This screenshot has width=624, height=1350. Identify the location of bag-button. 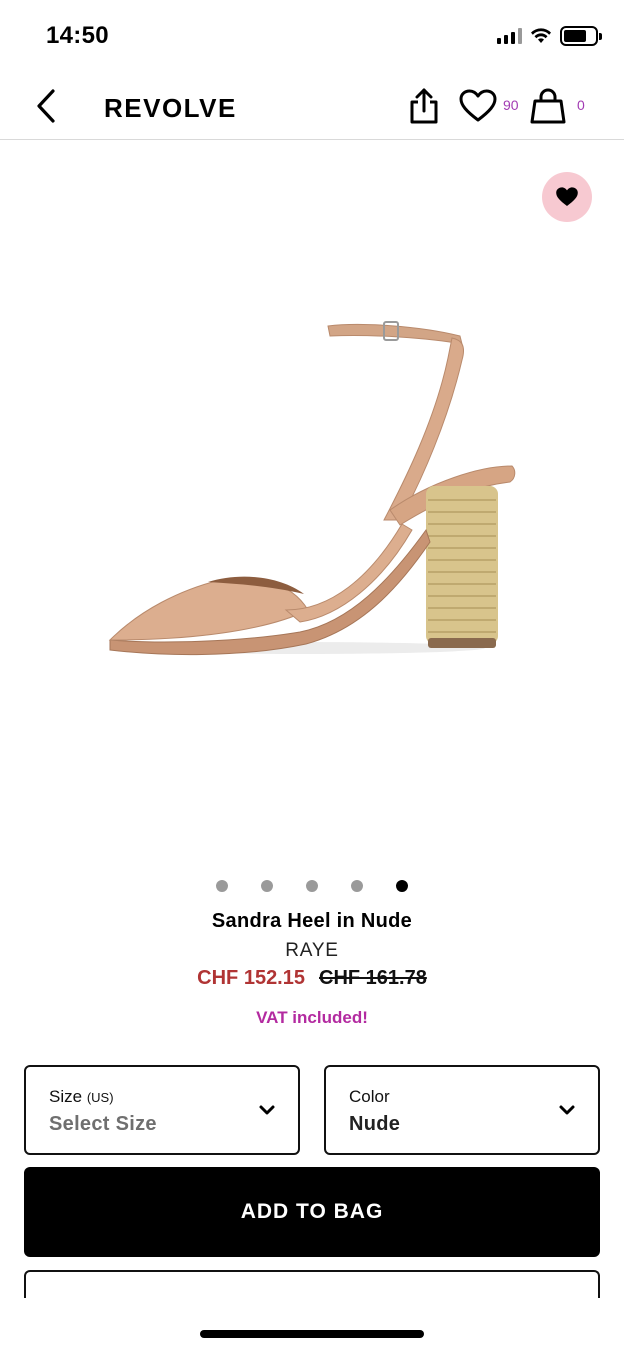
(548, 106).